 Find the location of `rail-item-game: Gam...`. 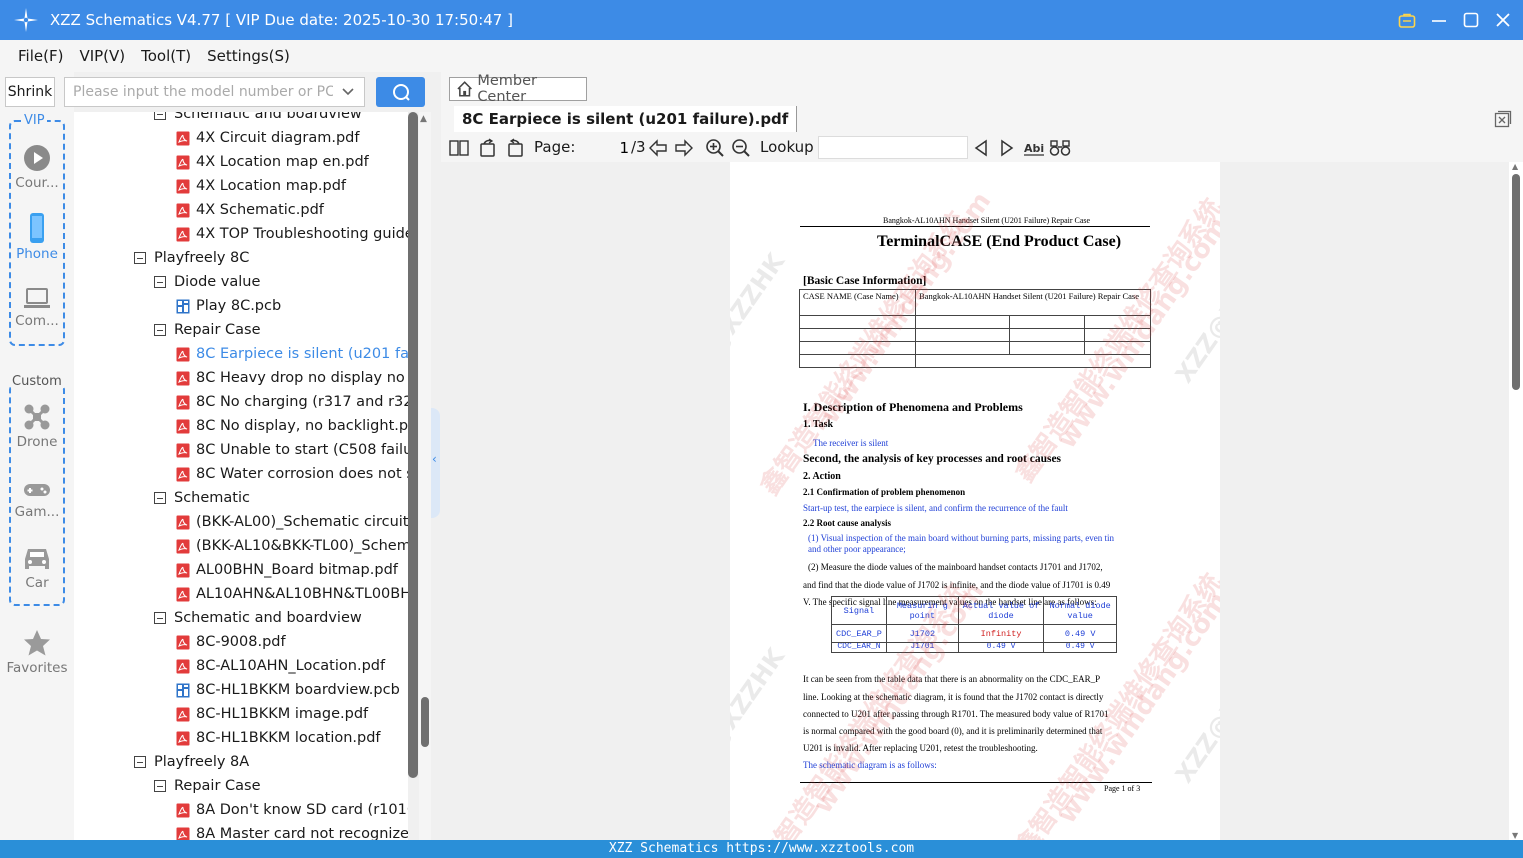

rail-item-game: Gam... is located at coordinates (37, 499).